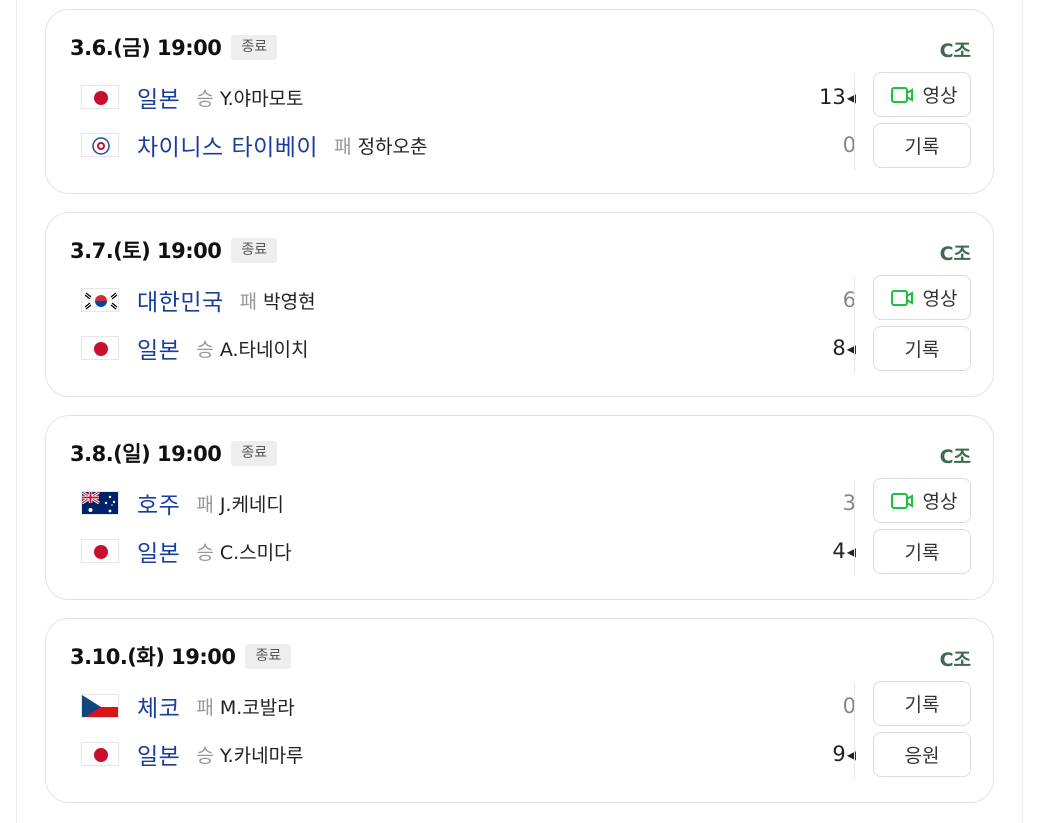  What do you see at coordinates (468, 754) in the screenshot?
I see `team-row-home: 일본 승 Y.카네마루 9◀` at bounding box center [468, 754].